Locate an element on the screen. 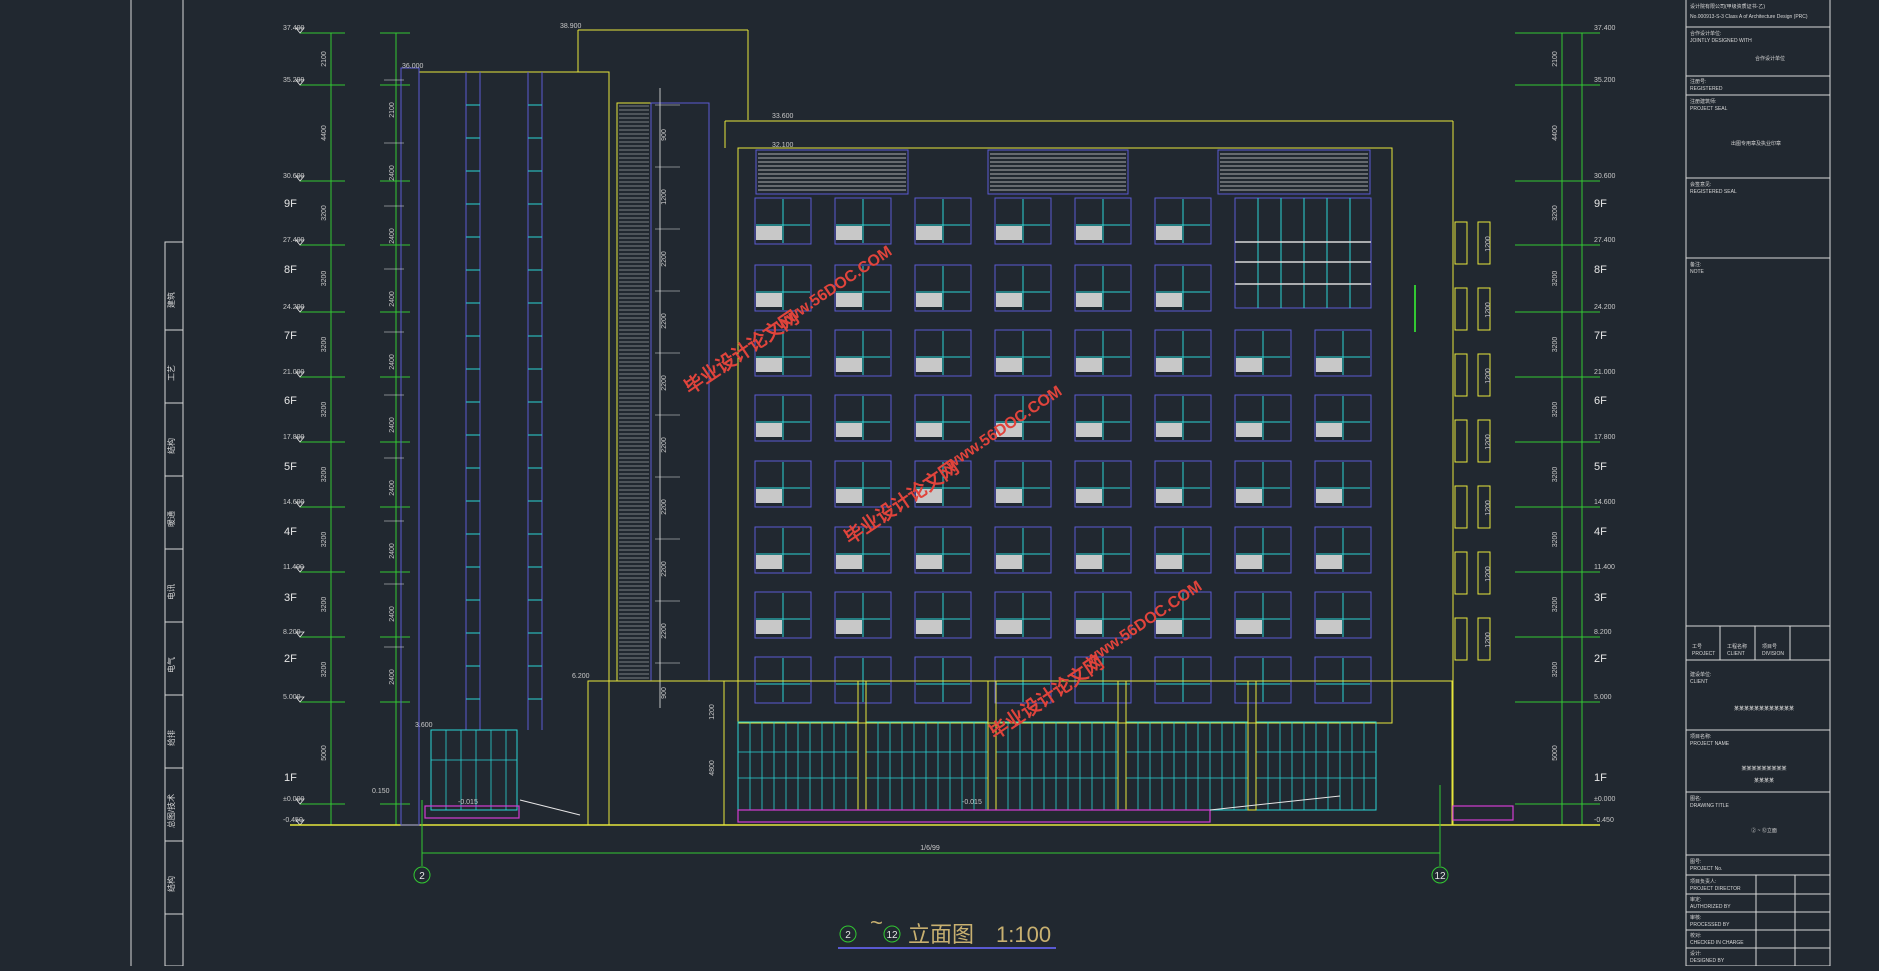  core-dim-text: 1200 is located at coordinates (664, 197).